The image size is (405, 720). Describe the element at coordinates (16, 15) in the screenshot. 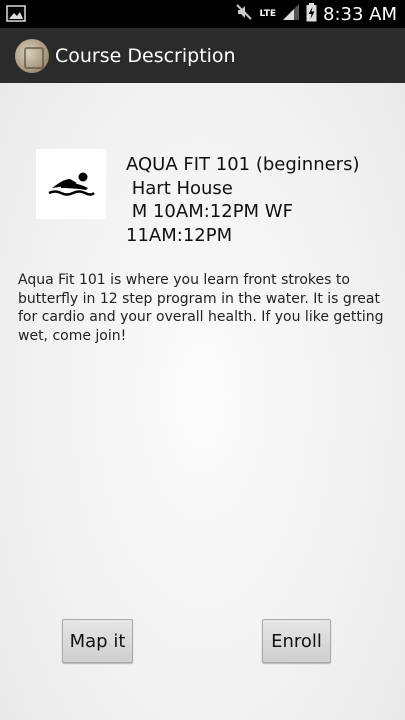

I see `gallery-icon` at that location.